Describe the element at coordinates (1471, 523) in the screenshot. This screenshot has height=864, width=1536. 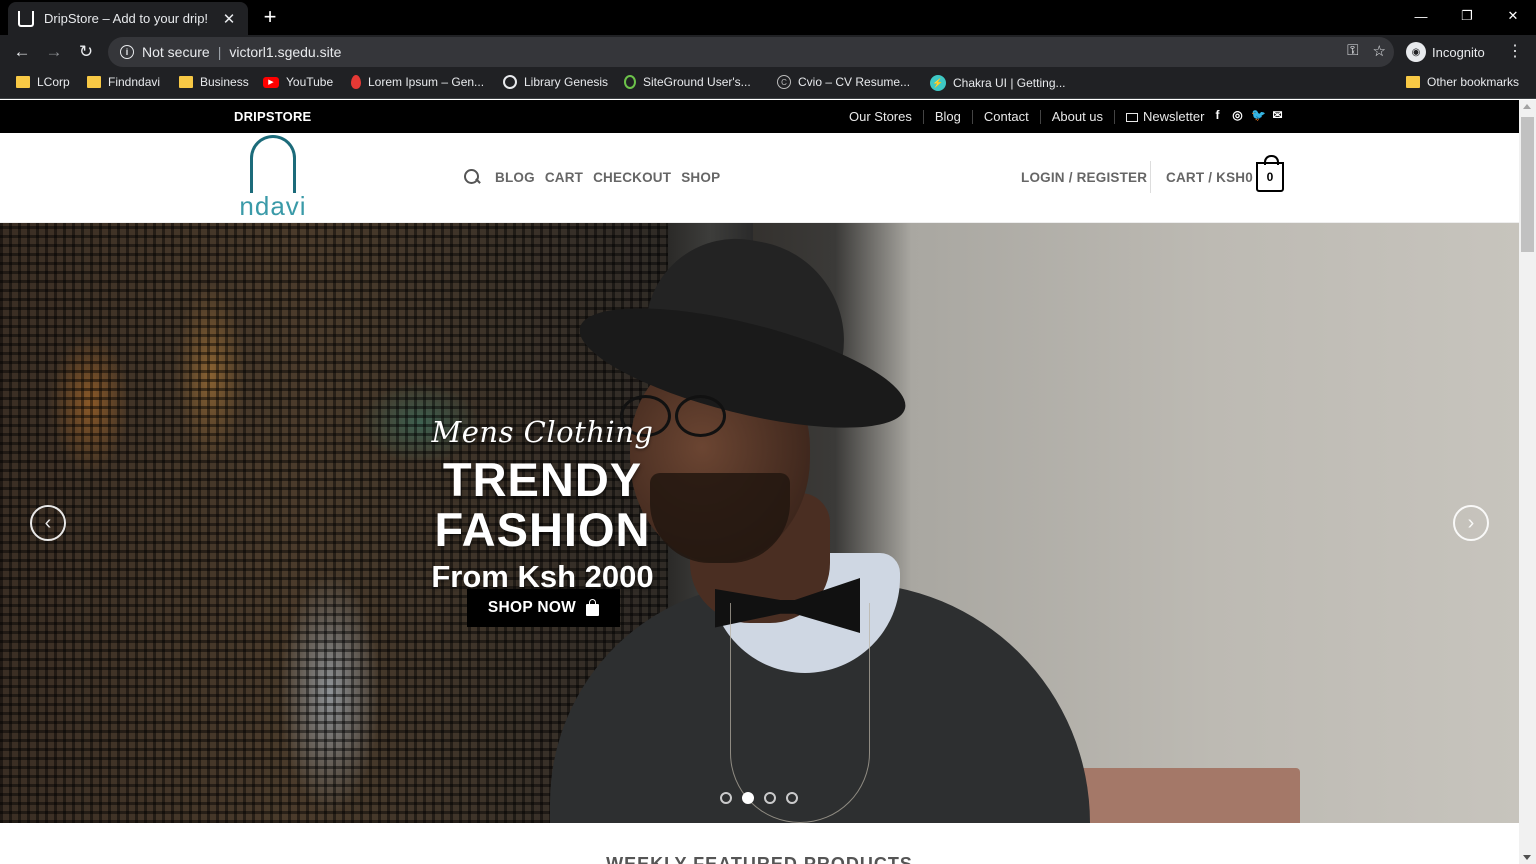
I see `slider-next-button: ›` at that location.